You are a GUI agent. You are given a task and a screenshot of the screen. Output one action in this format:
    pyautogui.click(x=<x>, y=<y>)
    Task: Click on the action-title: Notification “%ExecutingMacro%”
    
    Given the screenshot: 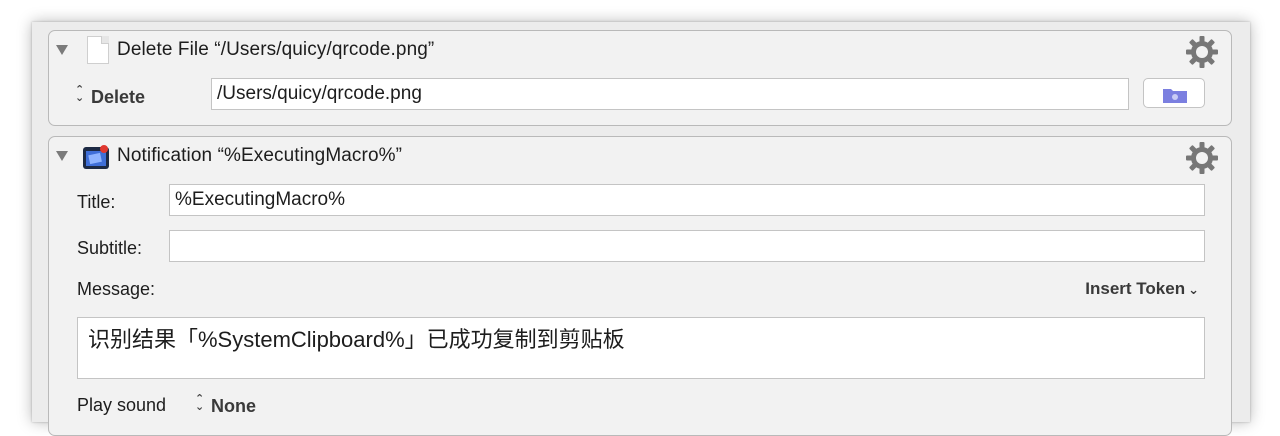 What is the action you would take?
    pyautogui.click(x=260, y=155)
    